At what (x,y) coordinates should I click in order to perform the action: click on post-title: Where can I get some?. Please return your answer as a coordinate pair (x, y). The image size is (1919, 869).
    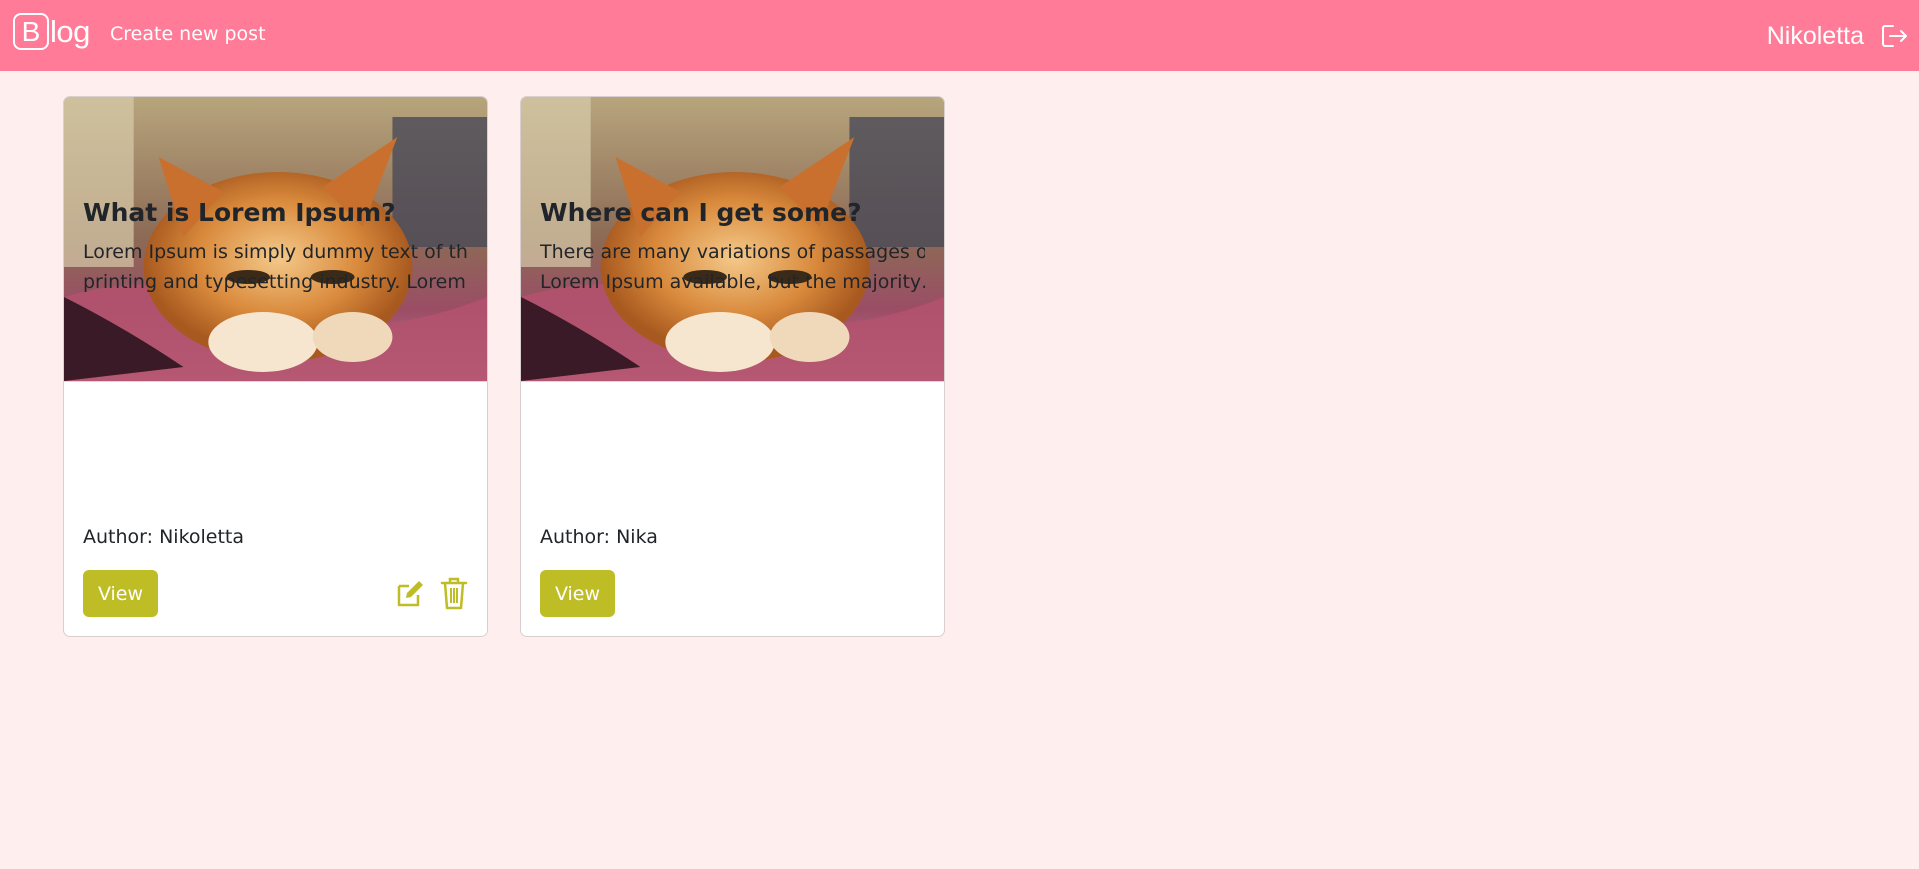
    Looking at the image, I should click on (701, 212).